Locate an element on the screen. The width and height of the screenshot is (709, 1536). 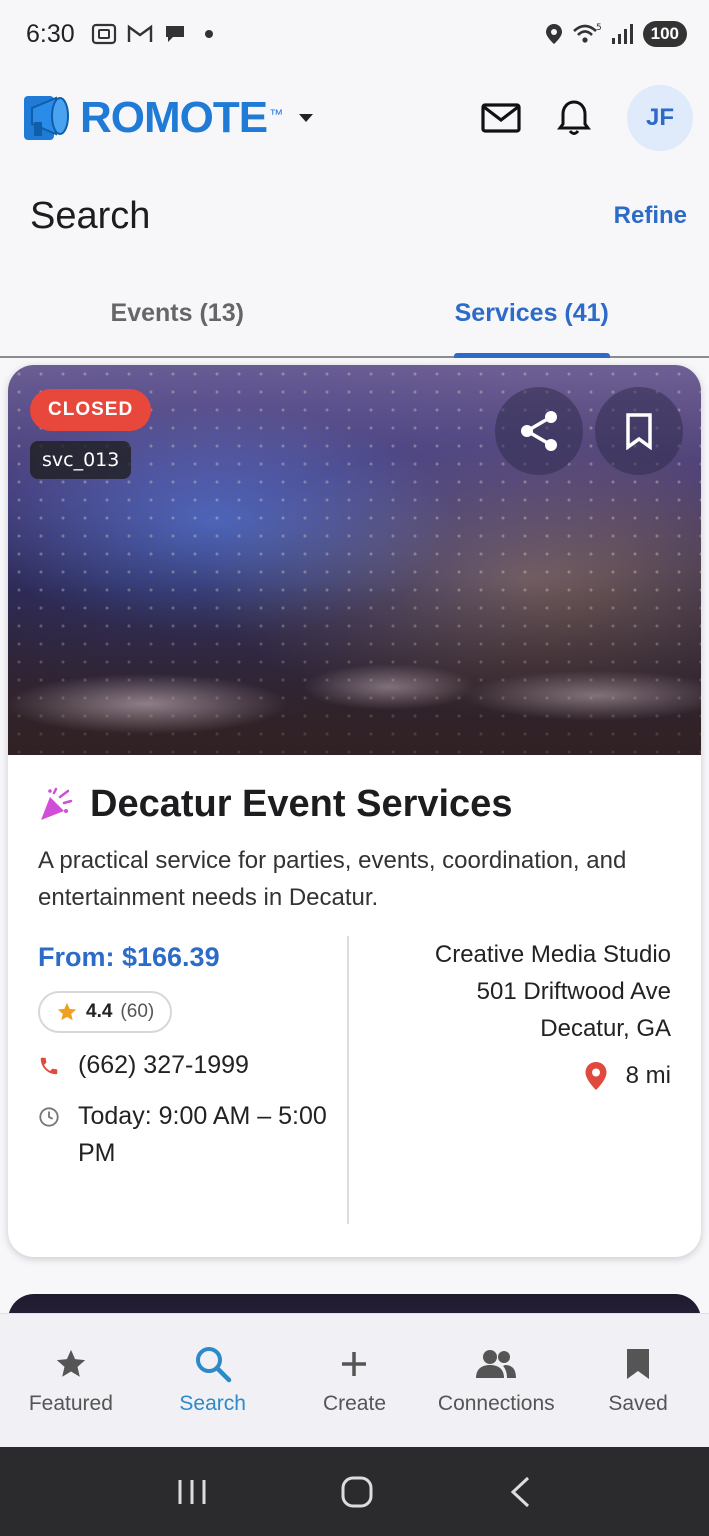
battery-indicator: 100 is located at coordinates (664, 34).